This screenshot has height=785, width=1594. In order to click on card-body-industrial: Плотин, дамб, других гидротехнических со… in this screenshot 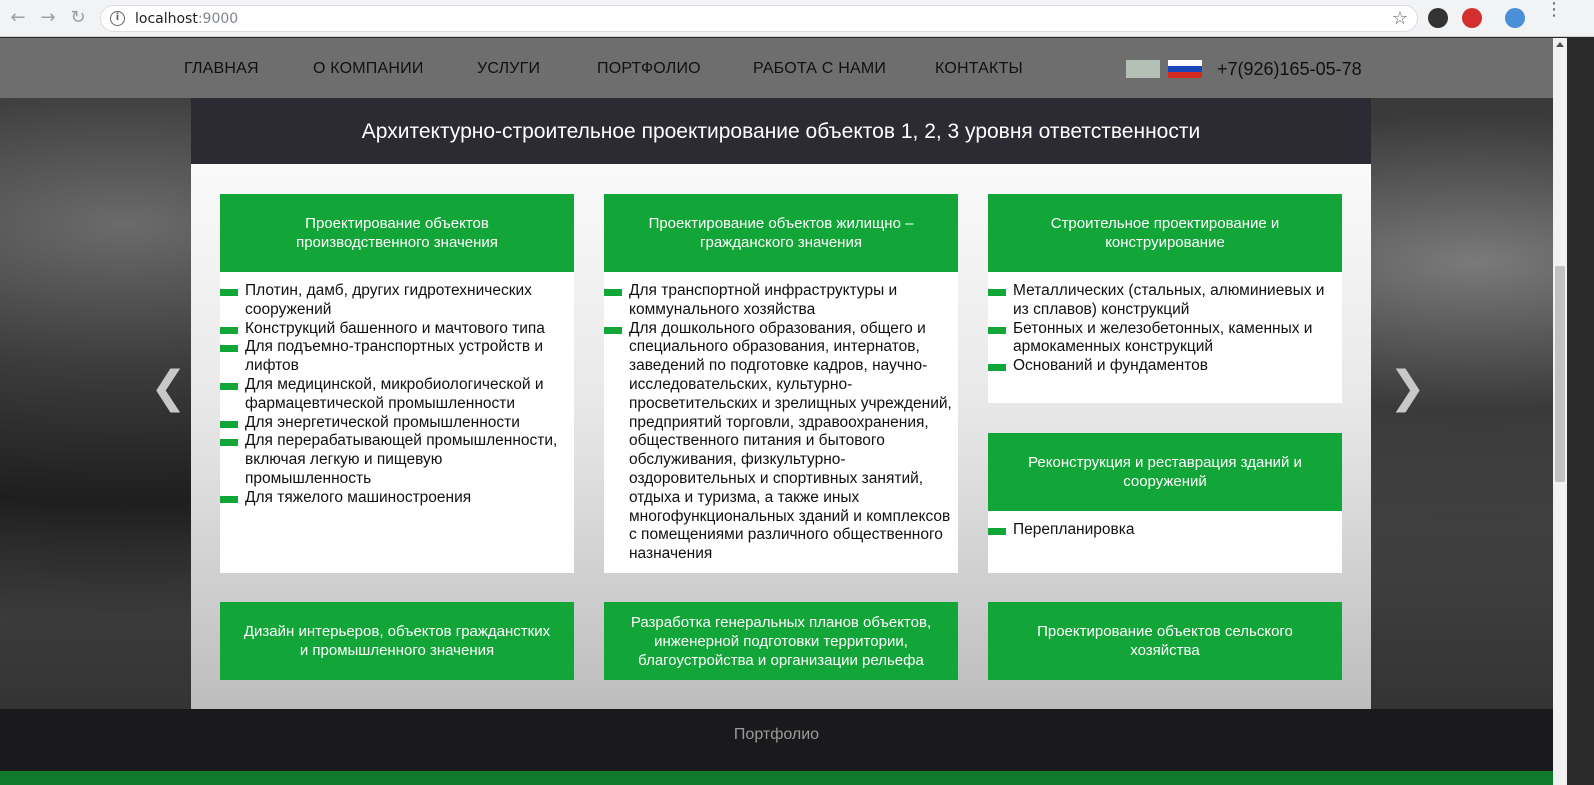, I will do `click(397, 422)`.